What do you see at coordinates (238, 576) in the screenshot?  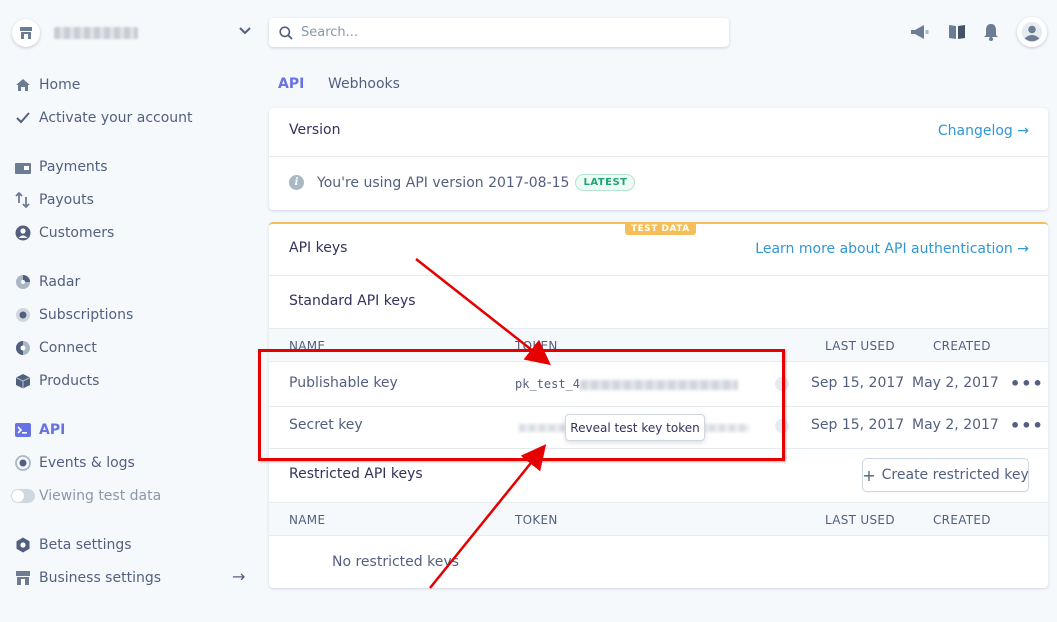 I see `arrow-right-icon: →` at bounding box center [238, 576].